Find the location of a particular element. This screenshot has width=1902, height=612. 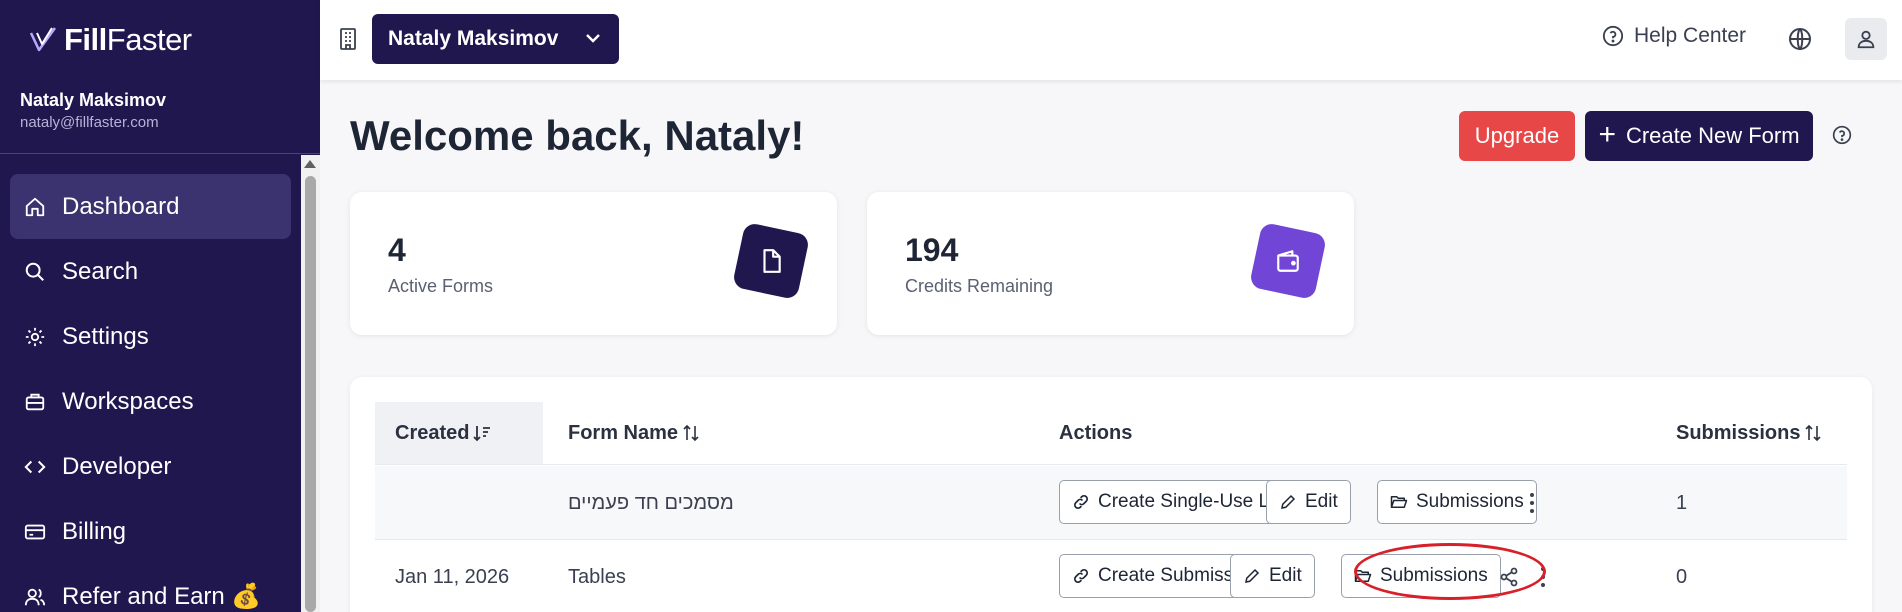

sidebar-item-label: Dashboard is located at coordinates (121, 206).